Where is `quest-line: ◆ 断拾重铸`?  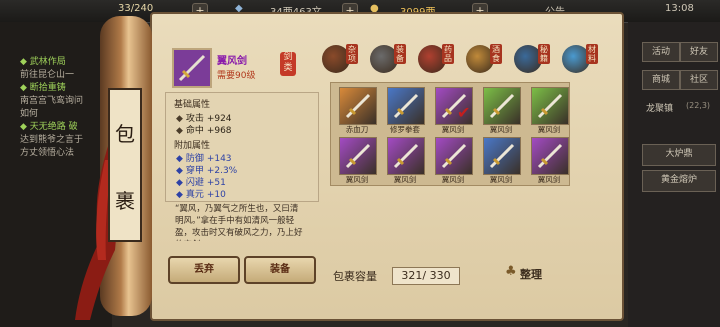
quest-line: ◆ 断拾重铸 is located at coordinates (43, 86).